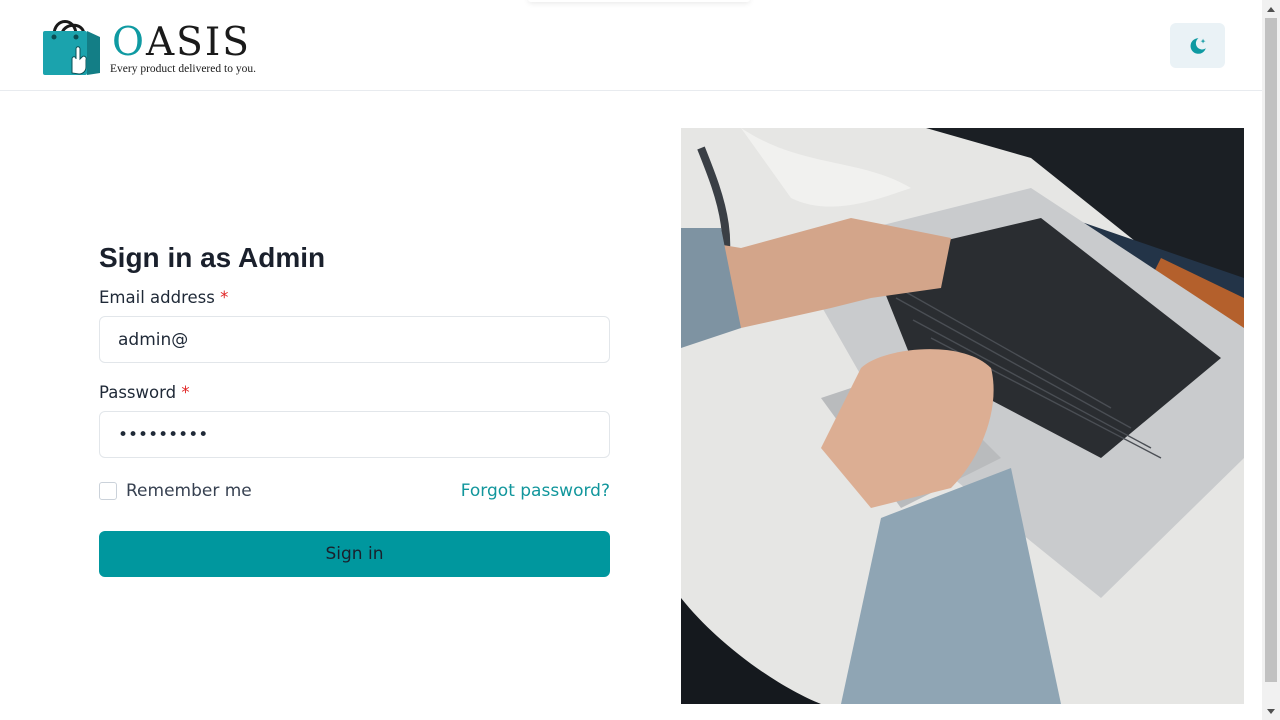 The image size is (1280, 720). What do you see at coordinates (129, 42) in the screenshot?
I see `brand-name-o: O` at bounding box center [129, 42].